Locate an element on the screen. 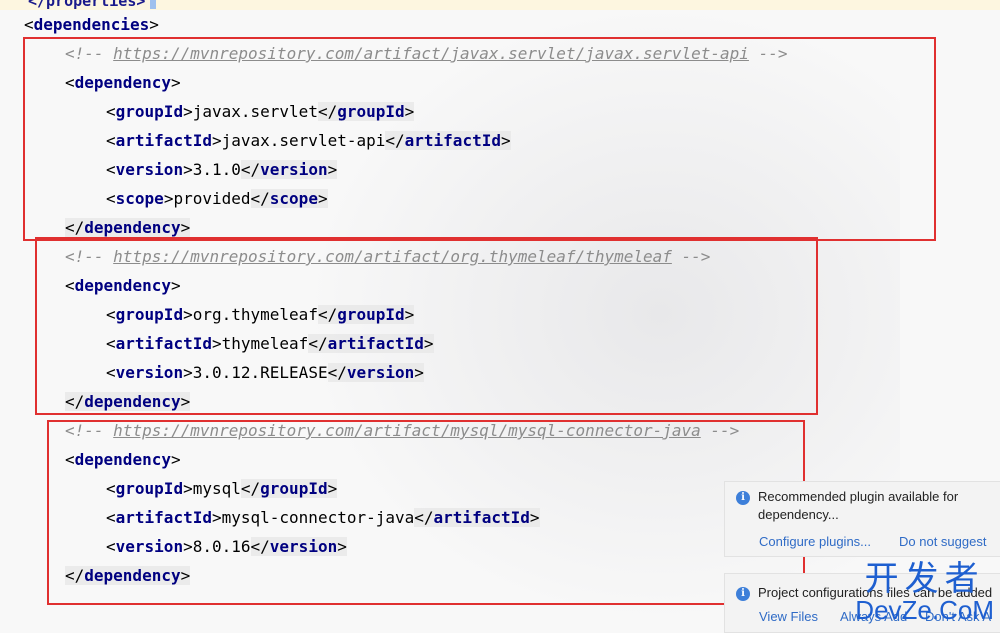 This screenshot has height=633, width=1000. do-not-suggest-link: Do not suggest is located at coordinates (942, 541).